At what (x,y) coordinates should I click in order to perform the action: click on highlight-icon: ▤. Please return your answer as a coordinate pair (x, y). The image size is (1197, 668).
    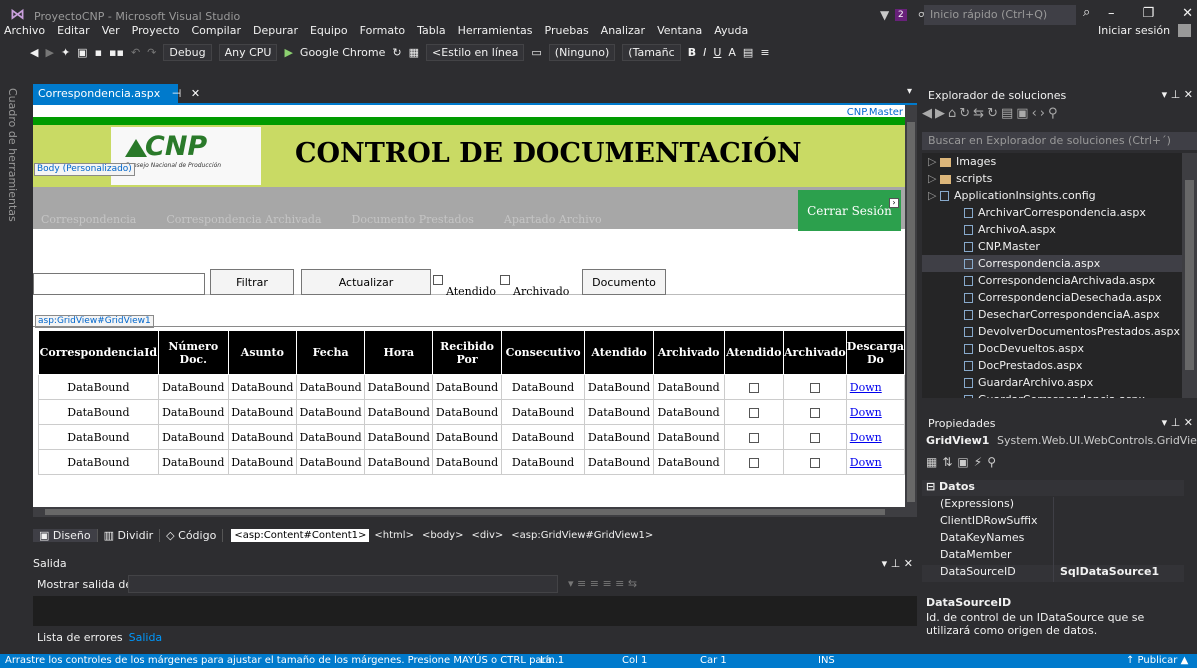
    Looking at the image, I should click on (748, 52).